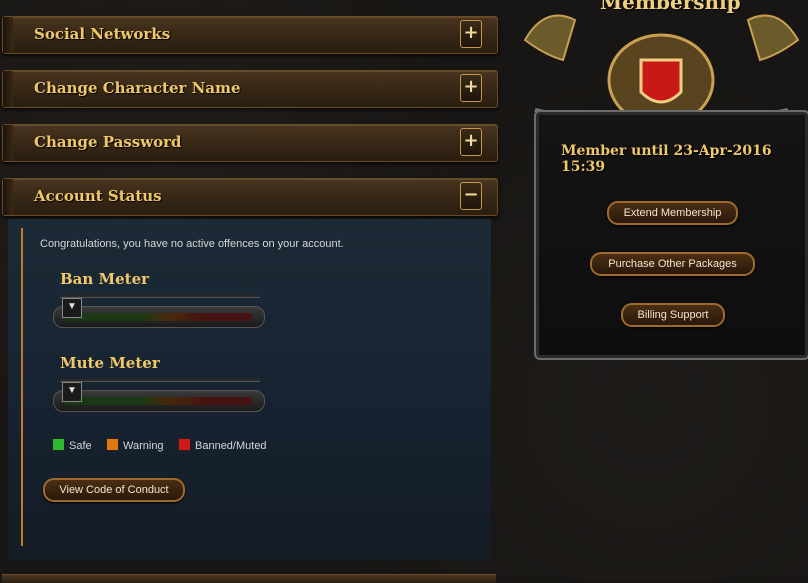  Describe the element at coordinates (143, 446) in the screenshot. I see `legend-label: Warning` at that location.